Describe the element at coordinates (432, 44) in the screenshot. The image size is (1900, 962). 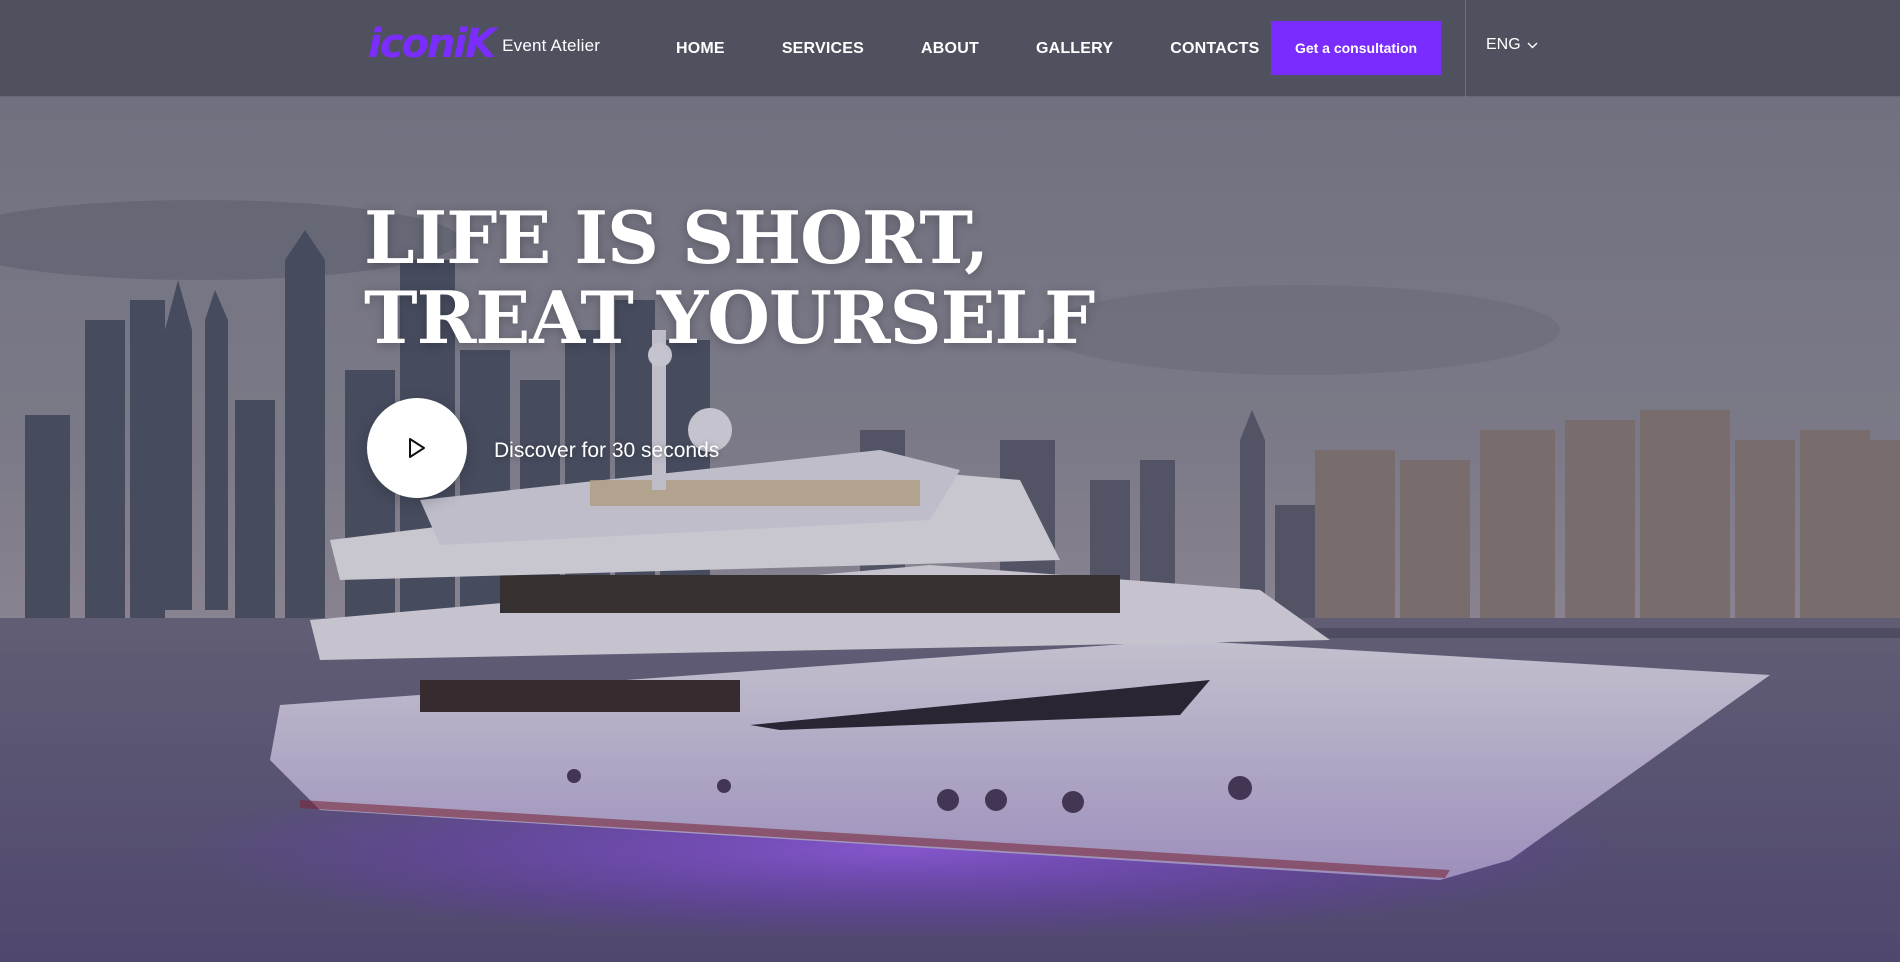
I see `logo-mark: iconiK` at that location.